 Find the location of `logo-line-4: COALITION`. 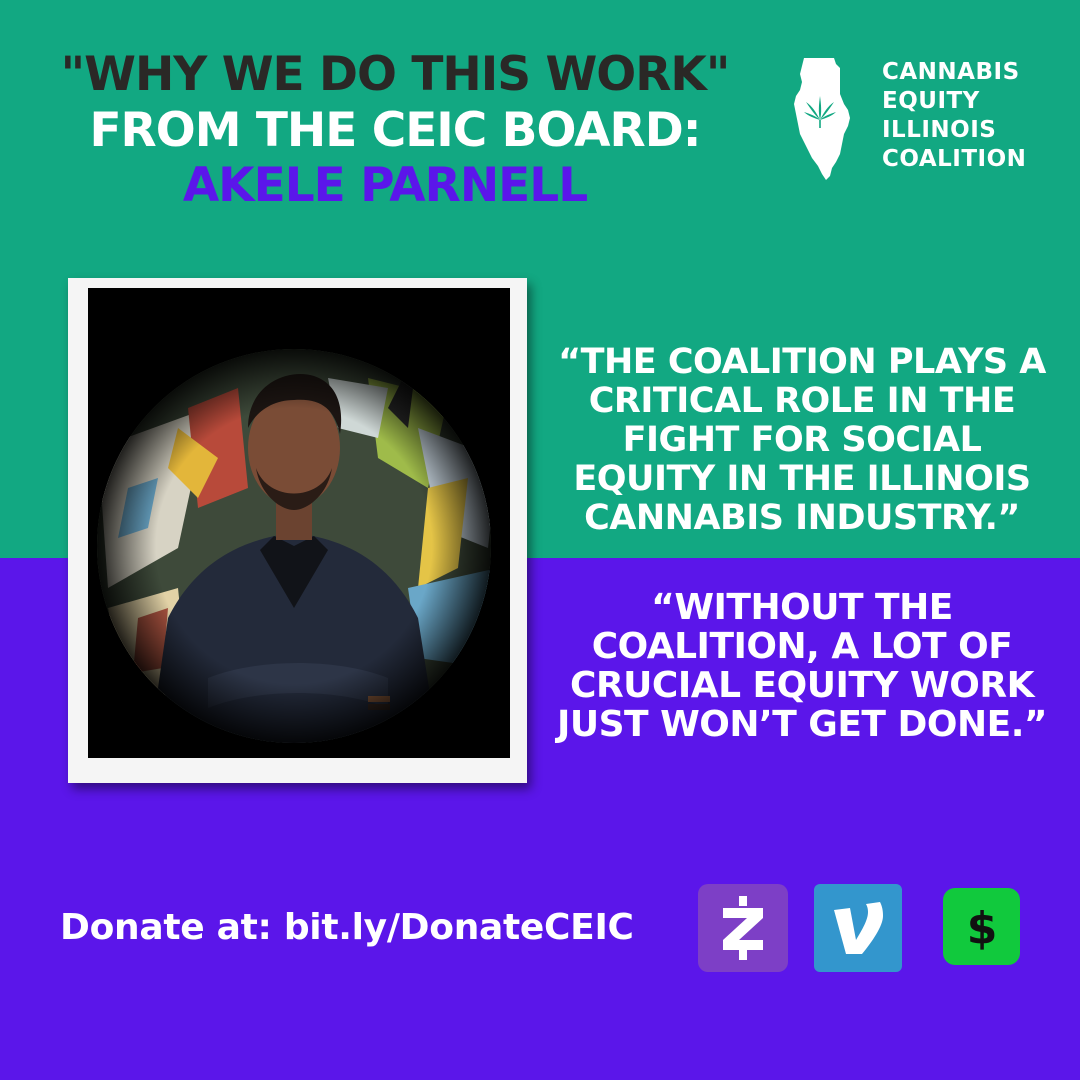

logo-line-4: COALITION is located at coordinates (954, 159).